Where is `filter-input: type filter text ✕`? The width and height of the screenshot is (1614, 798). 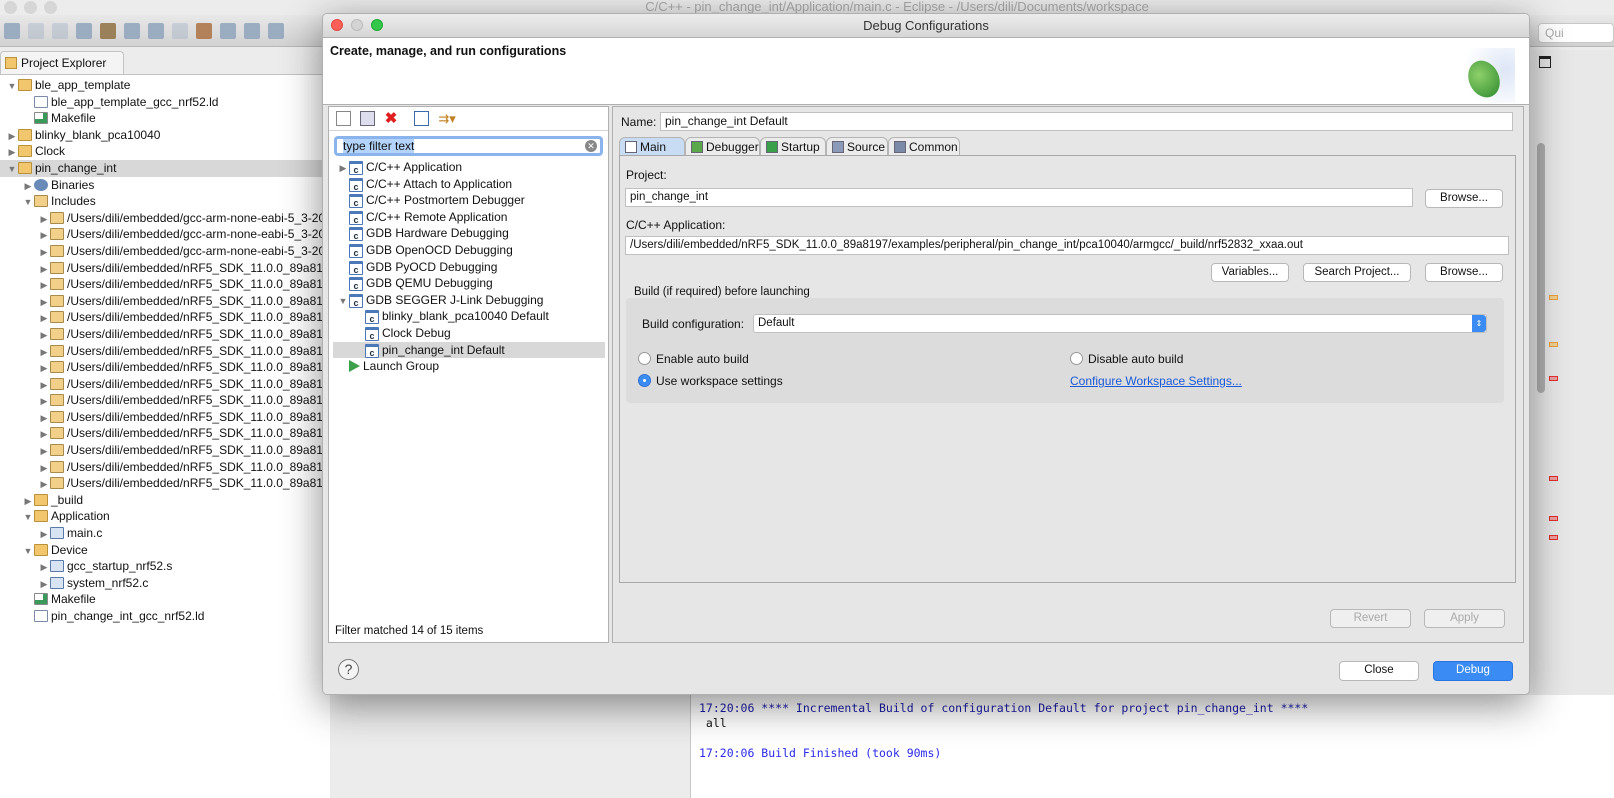 filter-input: type filter text ✕ is located at coordinates (468, 146).